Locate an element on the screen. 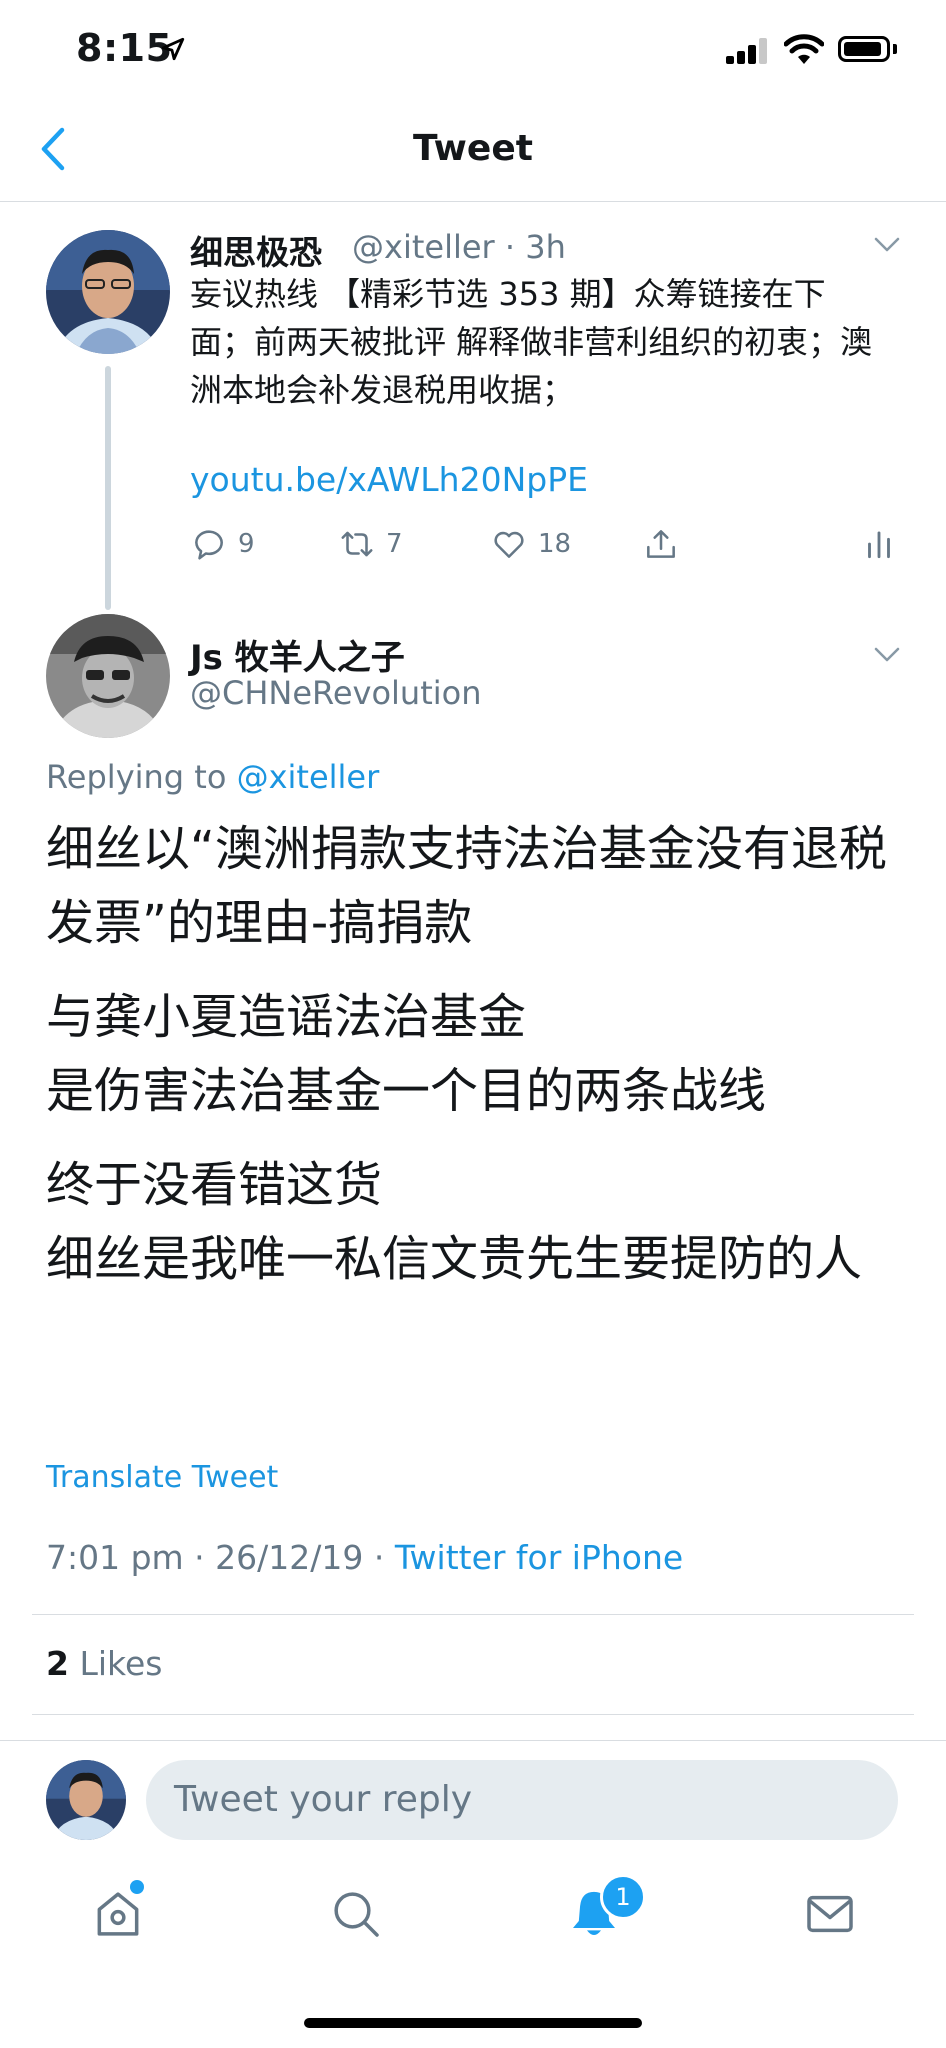 The width and height of the screenshot is (946, 2048). tweet-meta: 7:01 pm · 26/12/19 · Twitter for iPhone is located at coordinates (364, 1557).